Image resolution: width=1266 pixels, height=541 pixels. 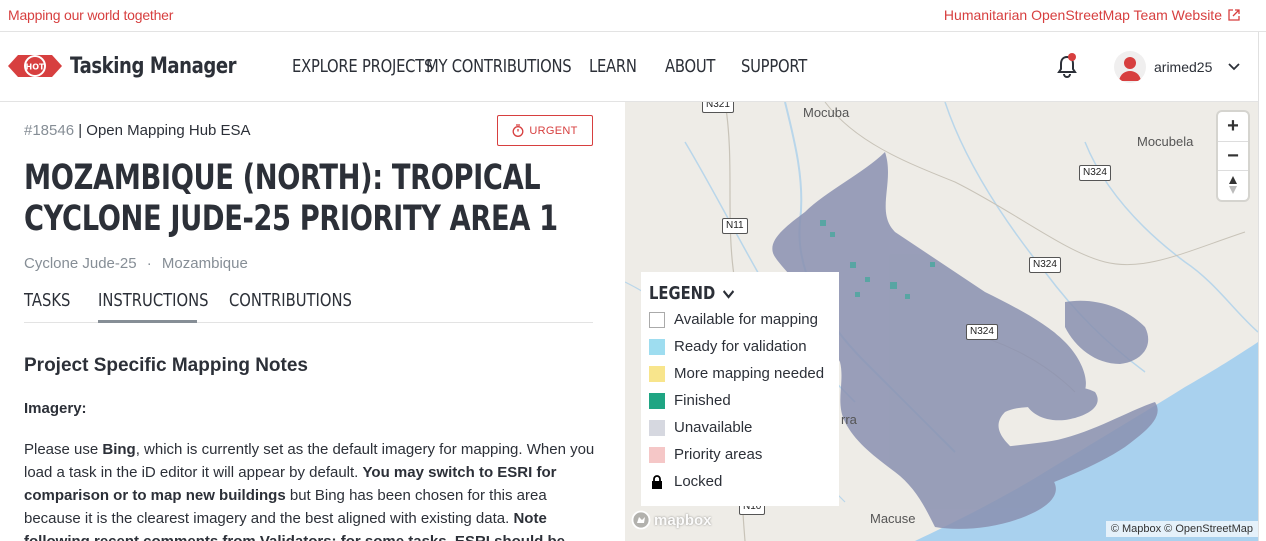 I want to click on map-attribution: © Mapbox © OpenStreetMap, so click(x=1181, y=529).